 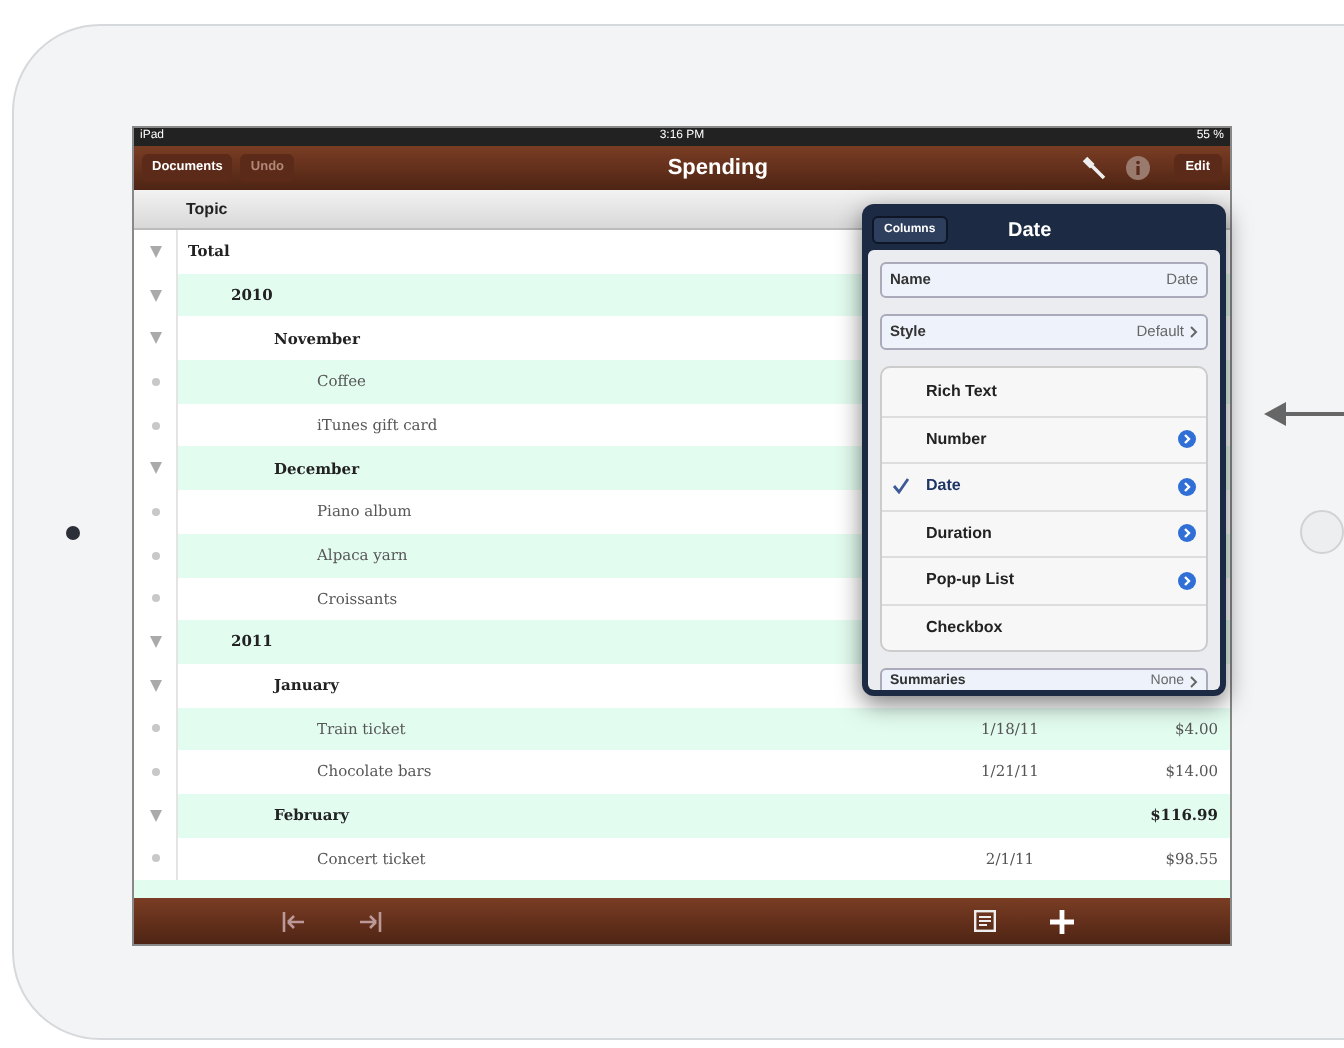 I want to click on type-label: Duration, so click(x=960, y=533).